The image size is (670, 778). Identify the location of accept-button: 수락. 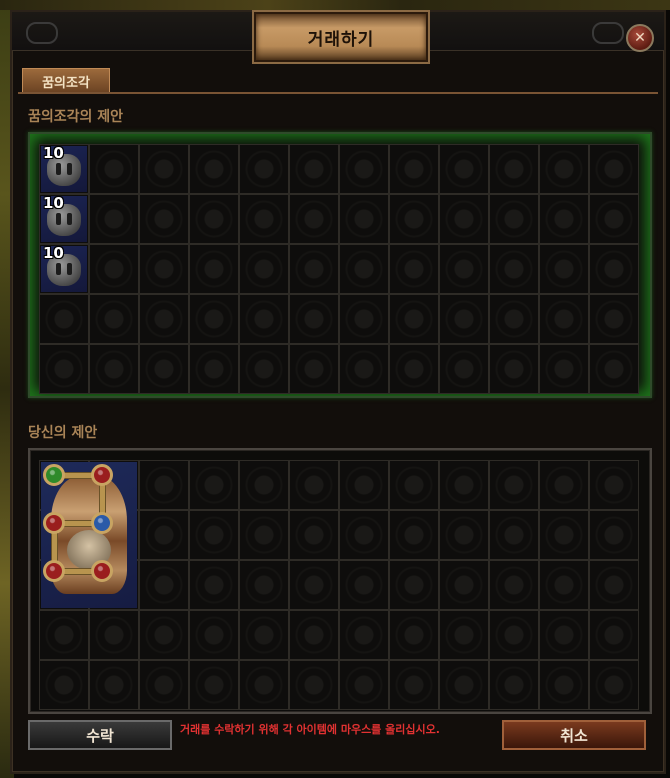
(100, 735).